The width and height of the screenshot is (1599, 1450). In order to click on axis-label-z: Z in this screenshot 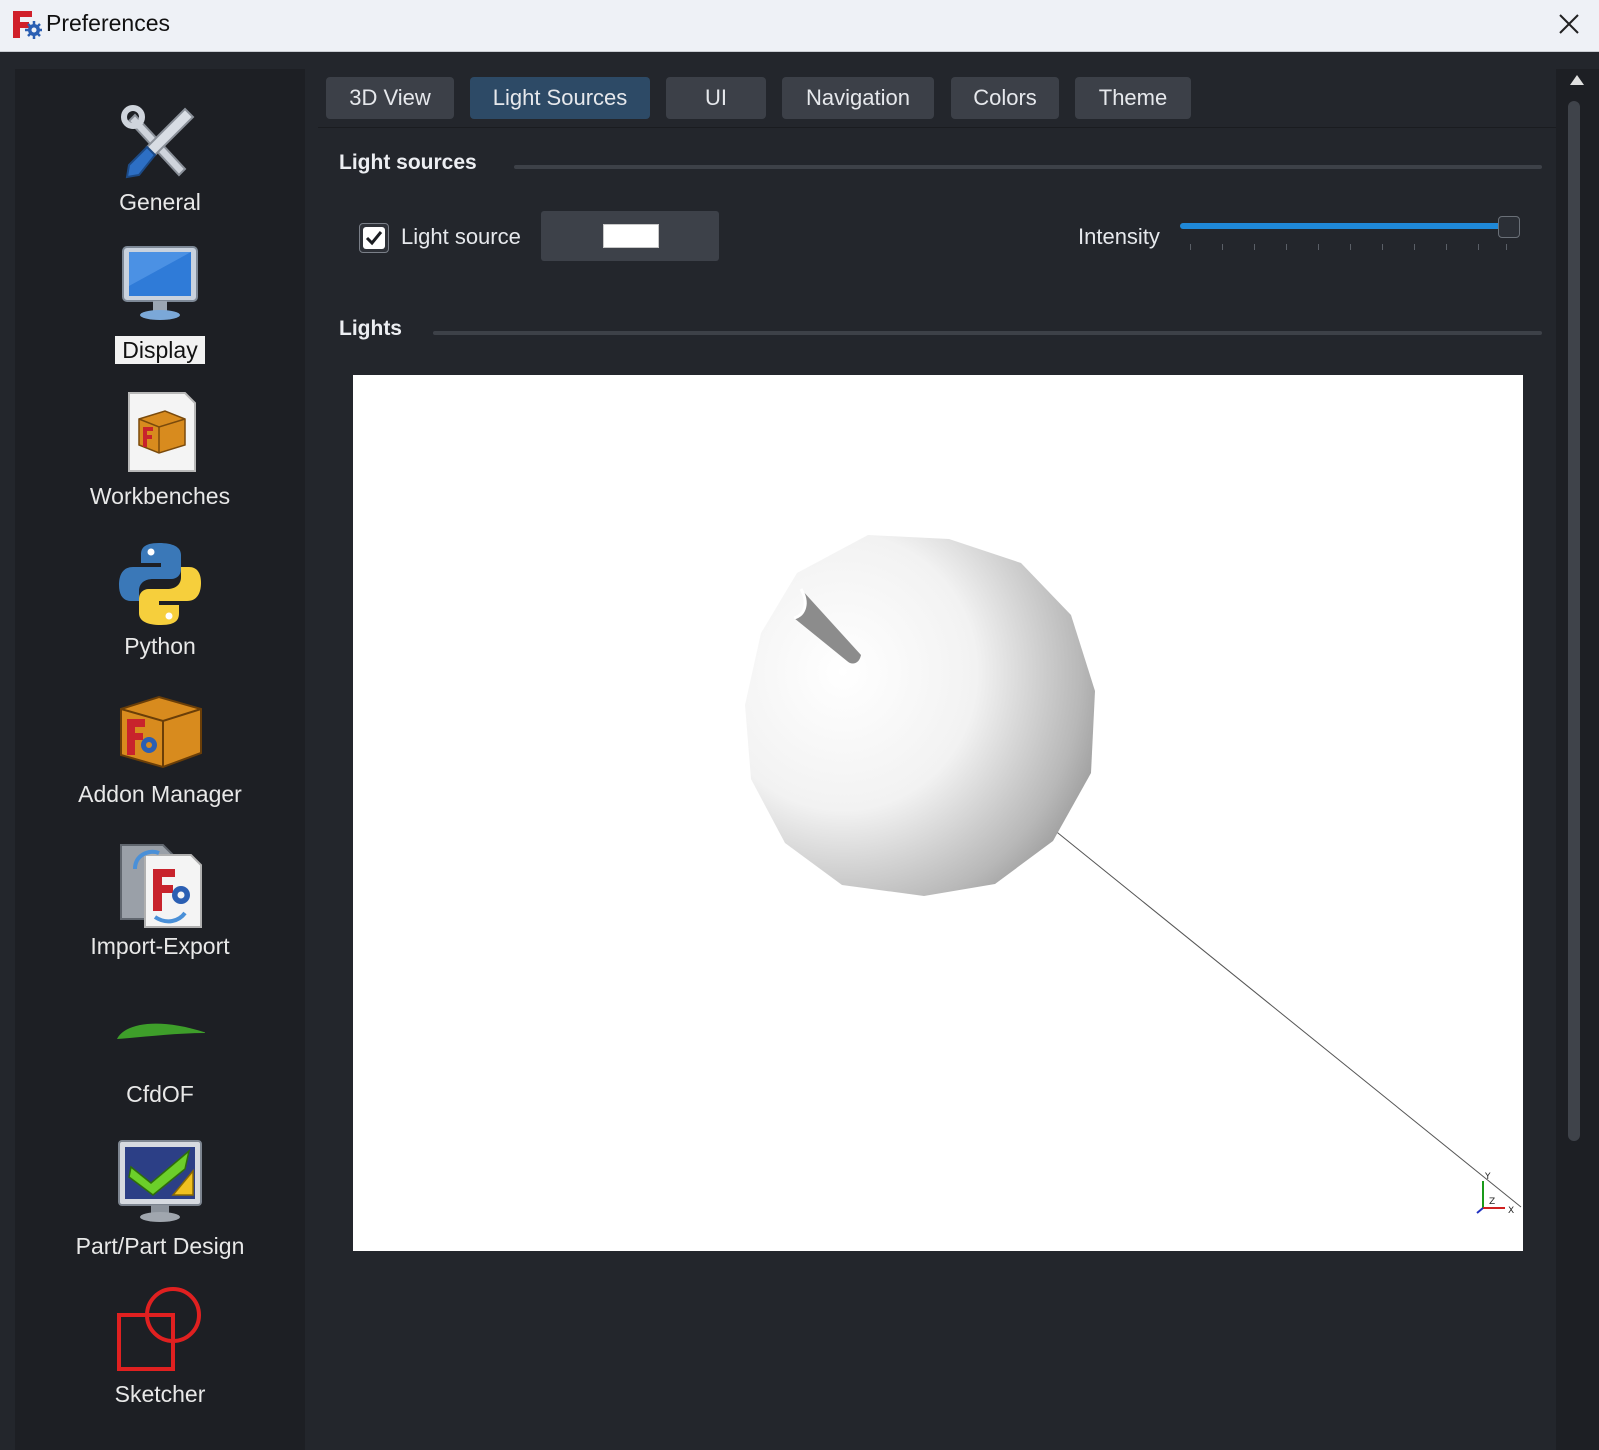, I will do `click(1492, 1202)`.